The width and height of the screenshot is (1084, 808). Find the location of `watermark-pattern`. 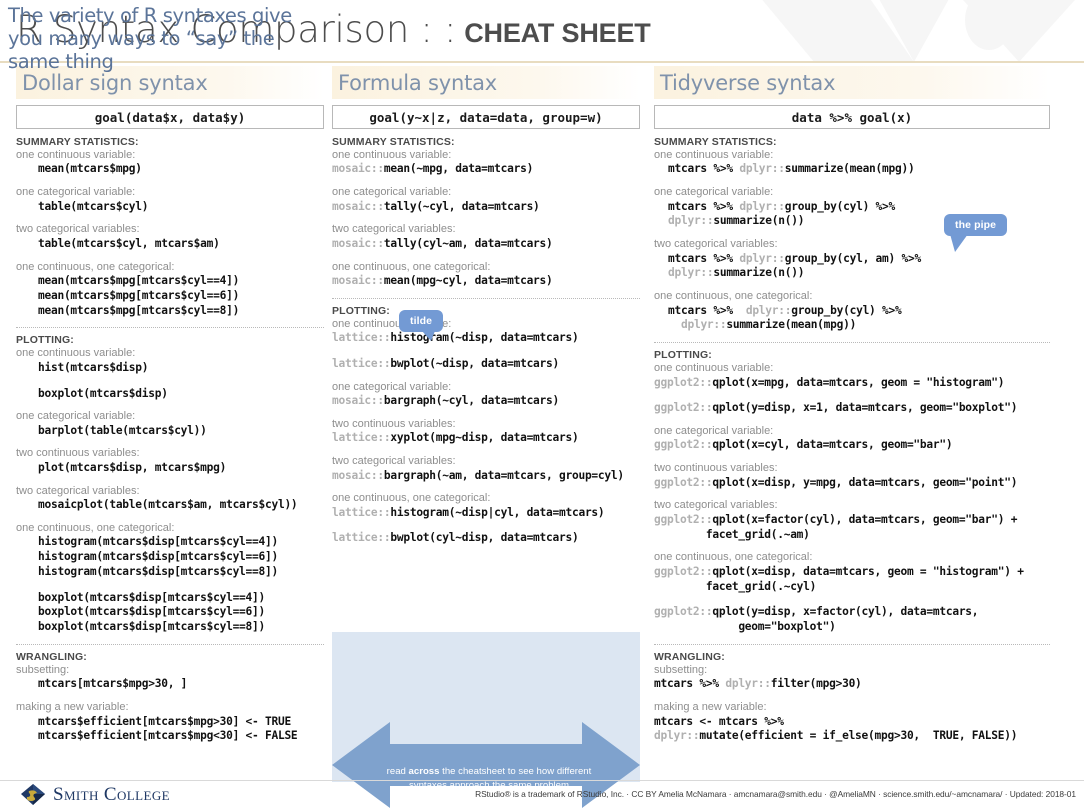

watermark-pattern is located at coordinates (918, 31).